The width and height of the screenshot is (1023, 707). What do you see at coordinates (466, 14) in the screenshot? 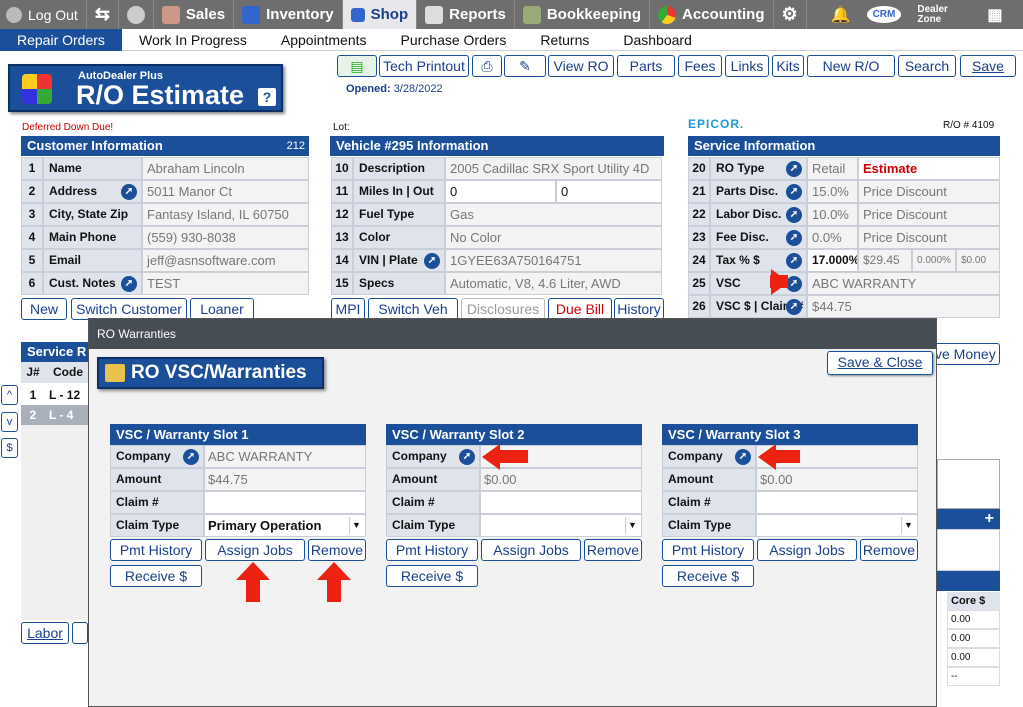
I see `nav-reports: Reports` at bounding box center [466, 14].